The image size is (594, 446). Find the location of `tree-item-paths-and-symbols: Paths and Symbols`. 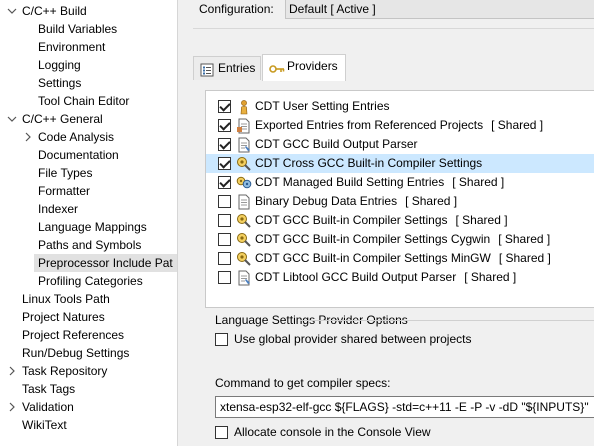

tree-item-paths-and-symbols: Paths and Symbols is located at coordinates (89, 245).